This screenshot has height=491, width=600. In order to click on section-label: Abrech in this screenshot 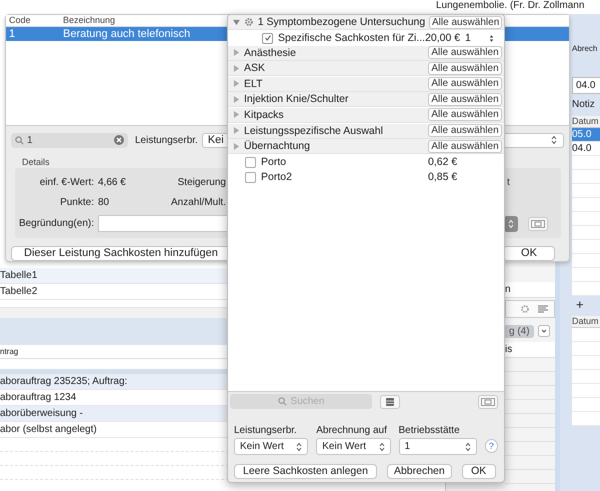, I will do `click(585, 48)`.